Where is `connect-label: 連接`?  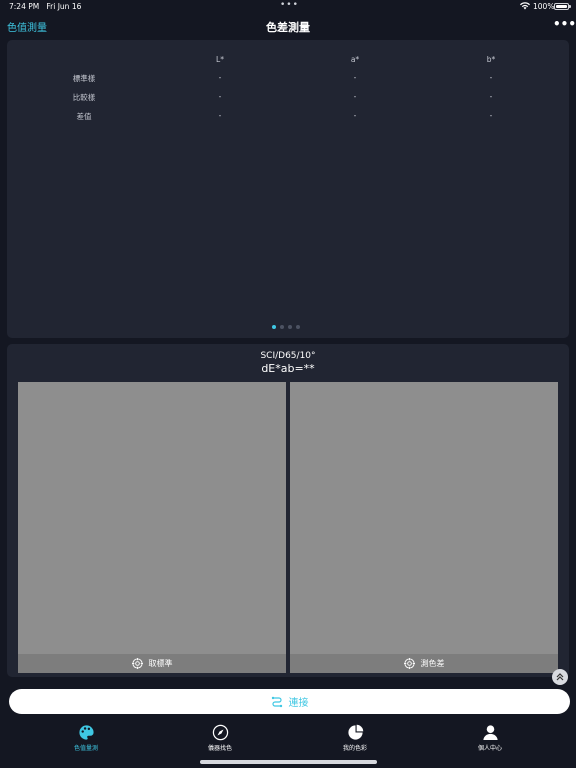
connect-label: 連接 is located at coordinates (298, 703).